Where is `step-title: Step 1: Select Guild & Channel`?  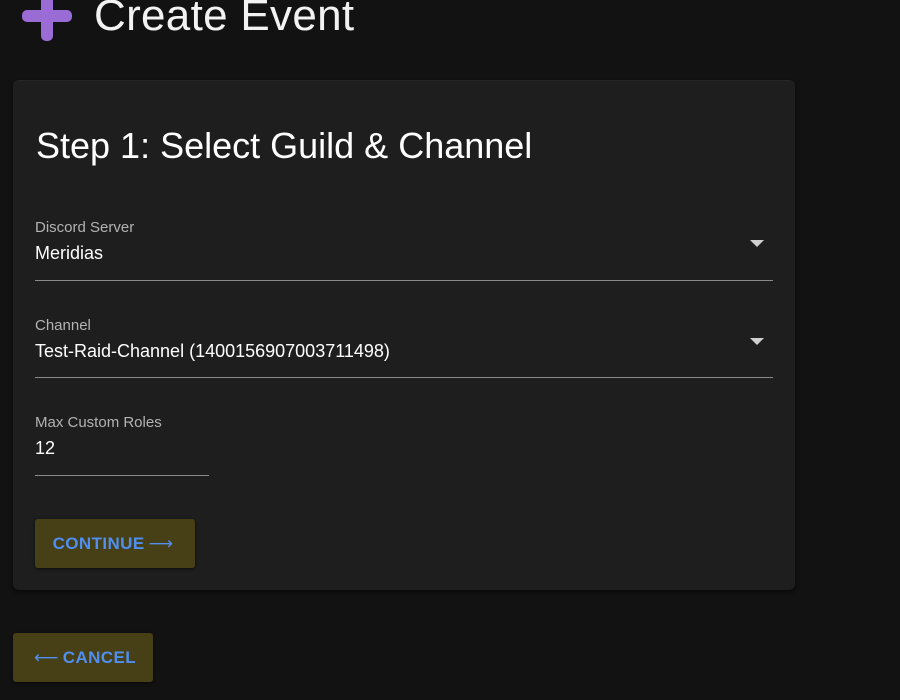 step-title: Step 1: Select Guild & Channel is located at coordinates (284, 145).